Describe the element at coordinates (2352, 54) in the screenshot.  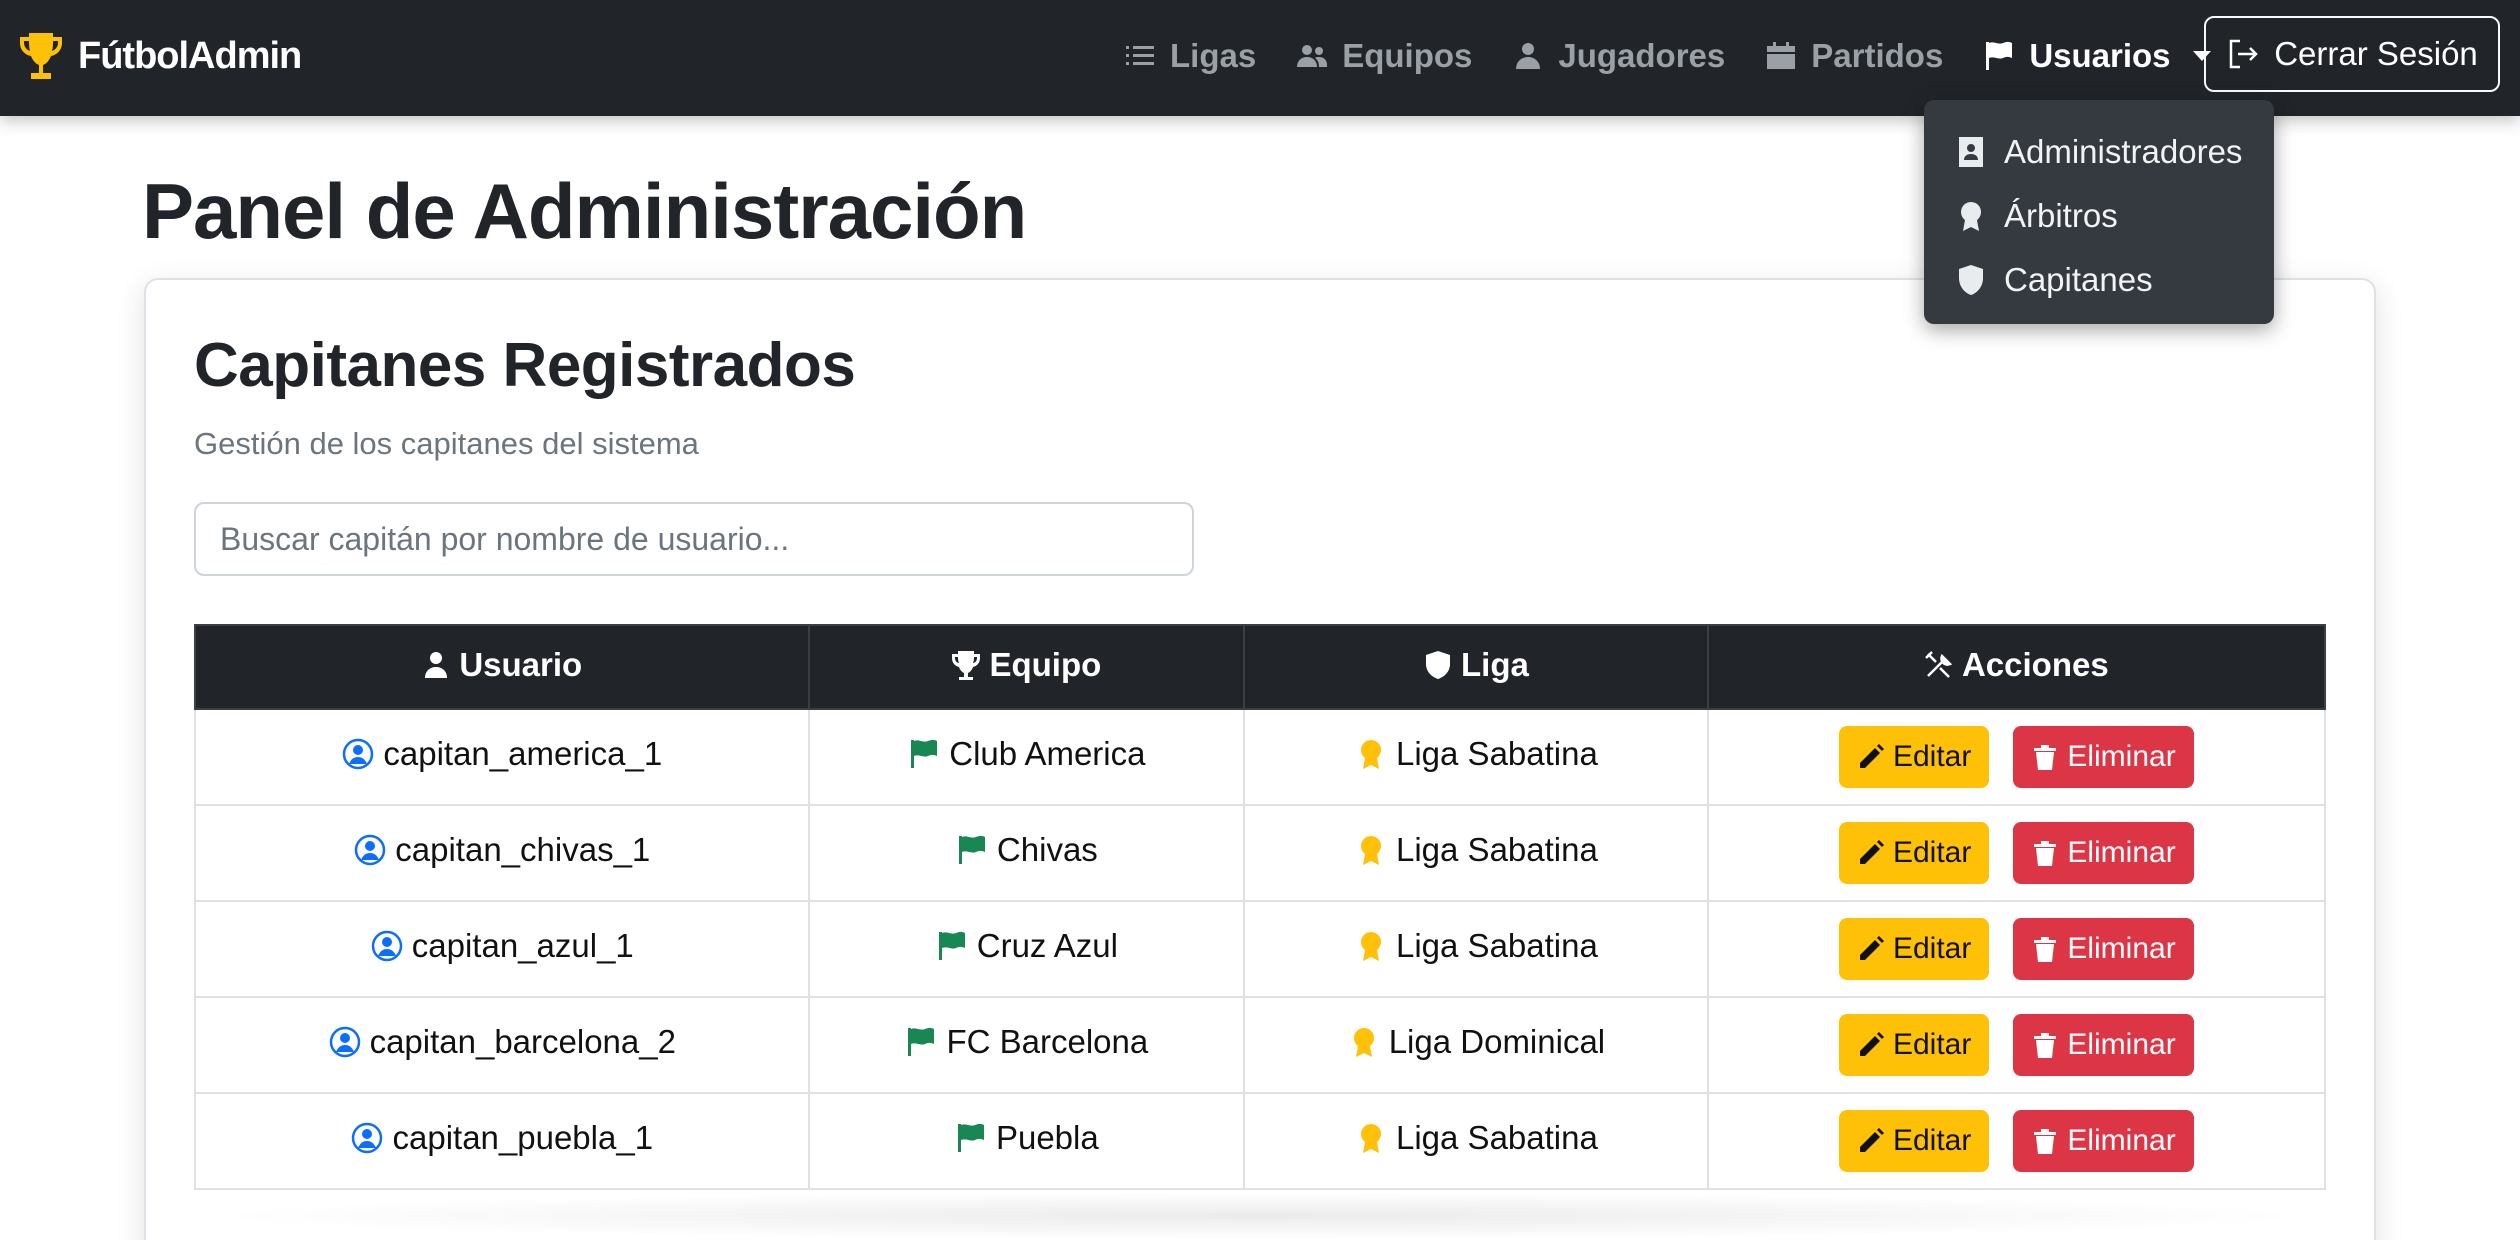
I see `logout-button: Cerrar Sesión` at that location.